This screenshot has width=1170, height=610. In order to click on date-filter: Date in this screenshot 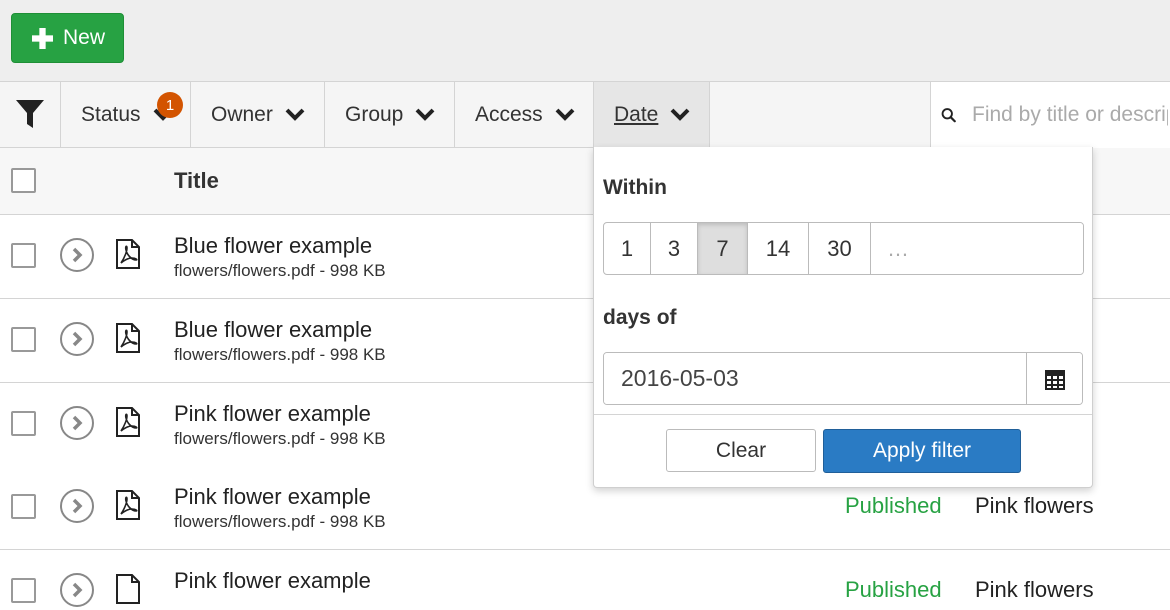, I will do `click(652, 115)`.